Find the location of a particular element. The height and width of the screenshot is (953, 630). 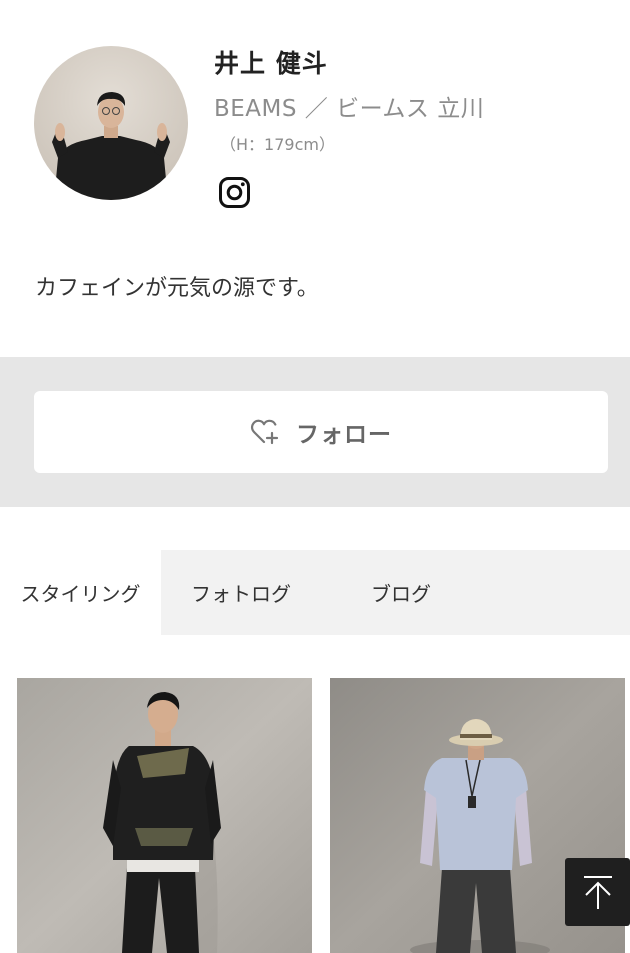

back-to-top-button is located at coordinates (597, 892).